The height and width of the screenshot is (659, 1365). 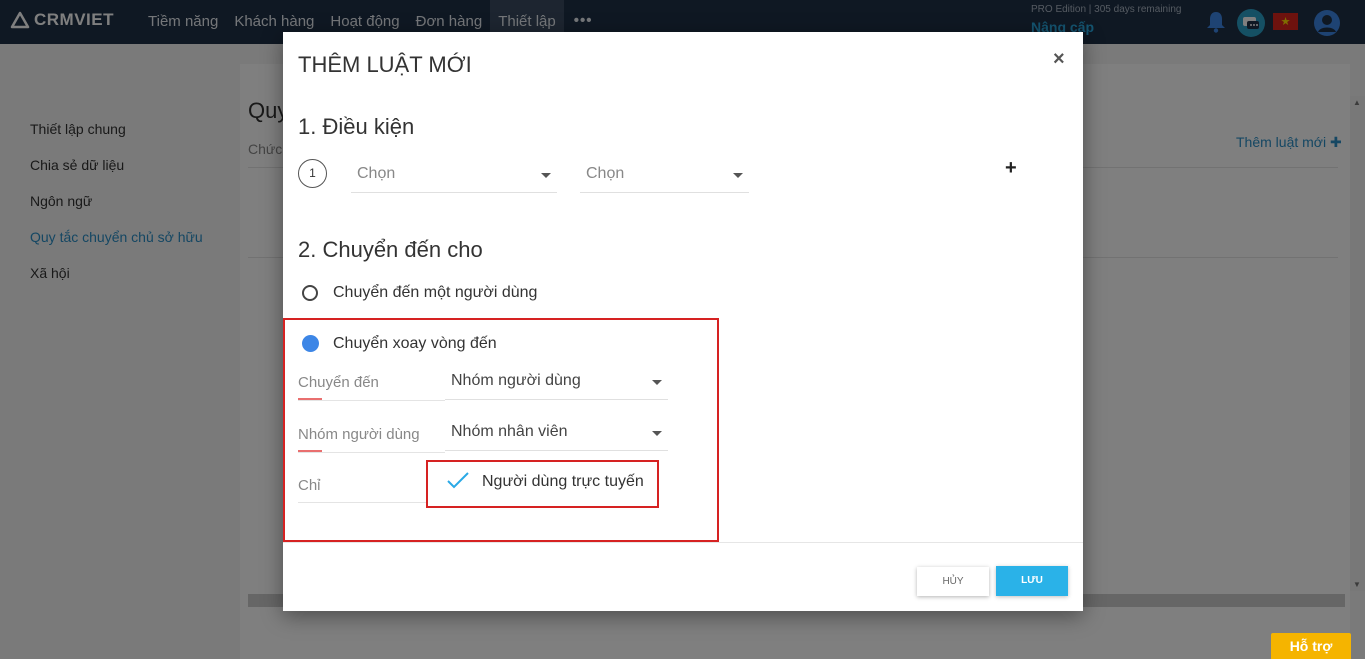 What do you see at coordinates (309, 485) in the screenshot?
I see `field-label-only: Chỉ` at bounding box center [309, 485].